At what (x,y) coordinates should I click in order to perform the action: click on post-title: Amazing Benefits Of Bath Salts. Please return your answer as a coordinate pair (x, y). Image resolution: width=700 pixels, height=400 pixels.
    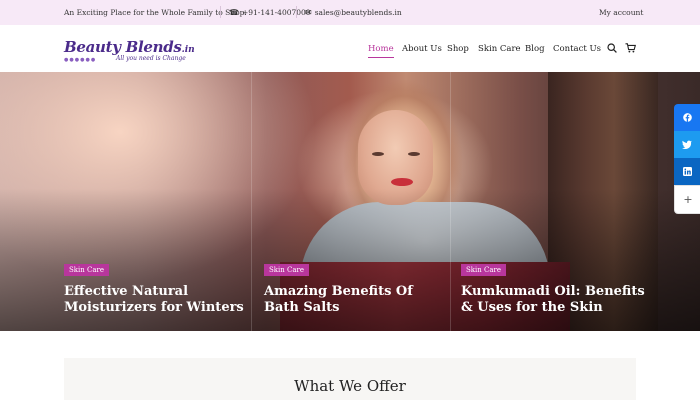
    Looking at the image, I should click on (351, 300).